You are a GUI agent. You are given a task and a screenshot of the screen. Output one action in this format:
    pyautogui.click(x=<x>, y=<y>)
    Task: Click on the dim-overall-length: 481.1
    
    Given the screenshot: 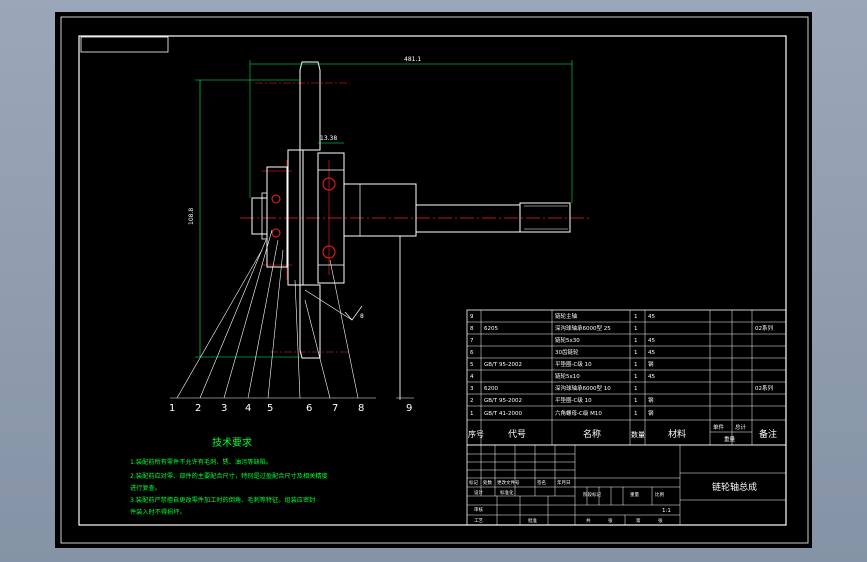 What is the action you would take?
    pyautogui.click(x=412, y=59)
    